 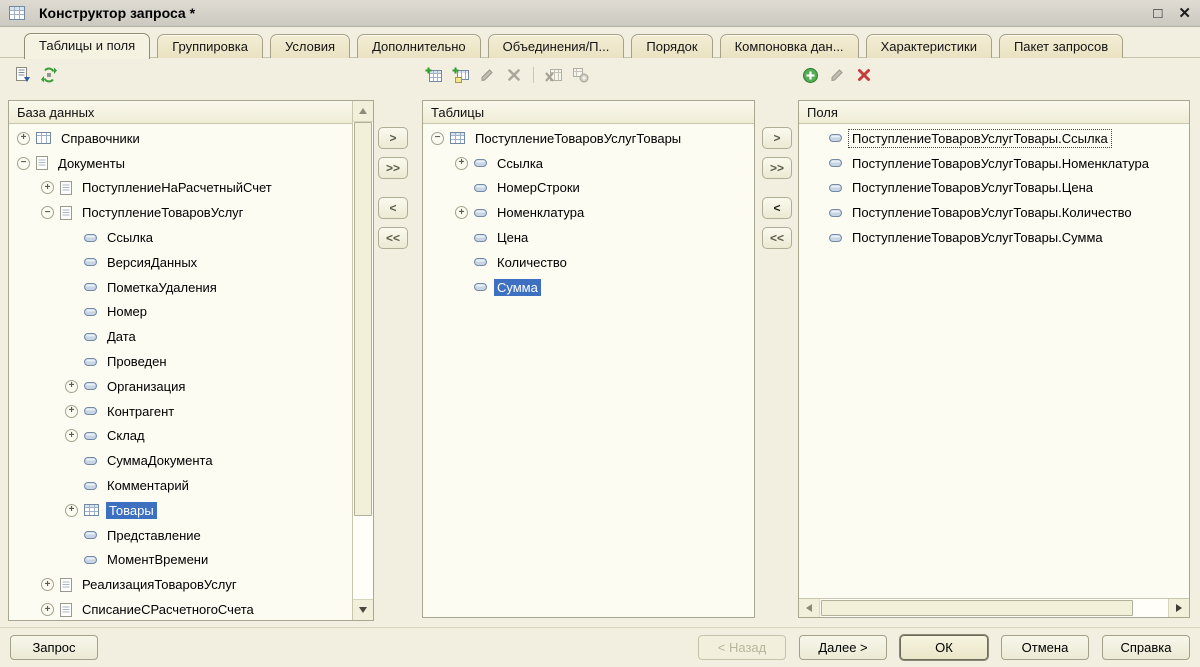 I want to click on tree-item-ПоступлениеТоваровУслугТовары: − ПоступлениеТоваровУслугТовары, so click(x=588, y=138).